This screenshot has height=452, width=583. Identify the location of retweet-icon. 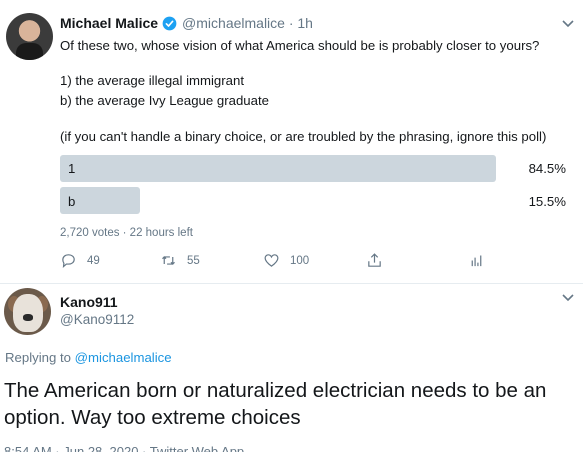
(168, 260).